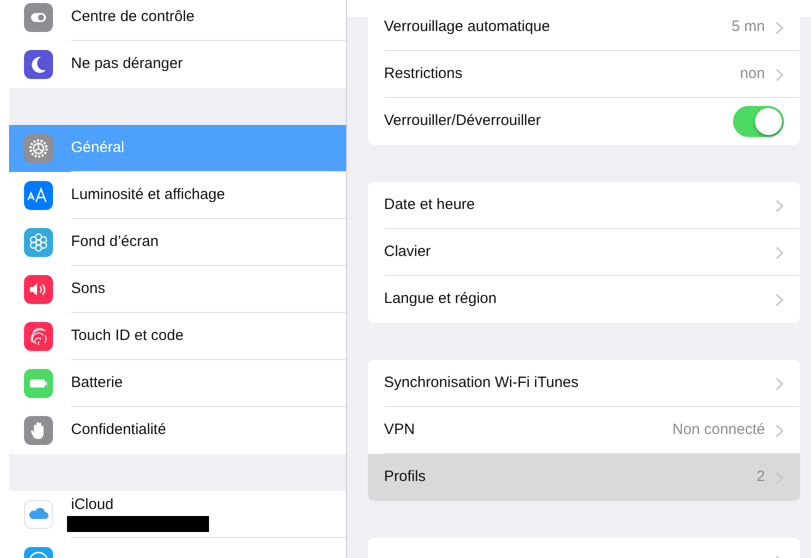 The image size is (811, 558). I want to click on setting-label: Clavier, so click(407, 252).